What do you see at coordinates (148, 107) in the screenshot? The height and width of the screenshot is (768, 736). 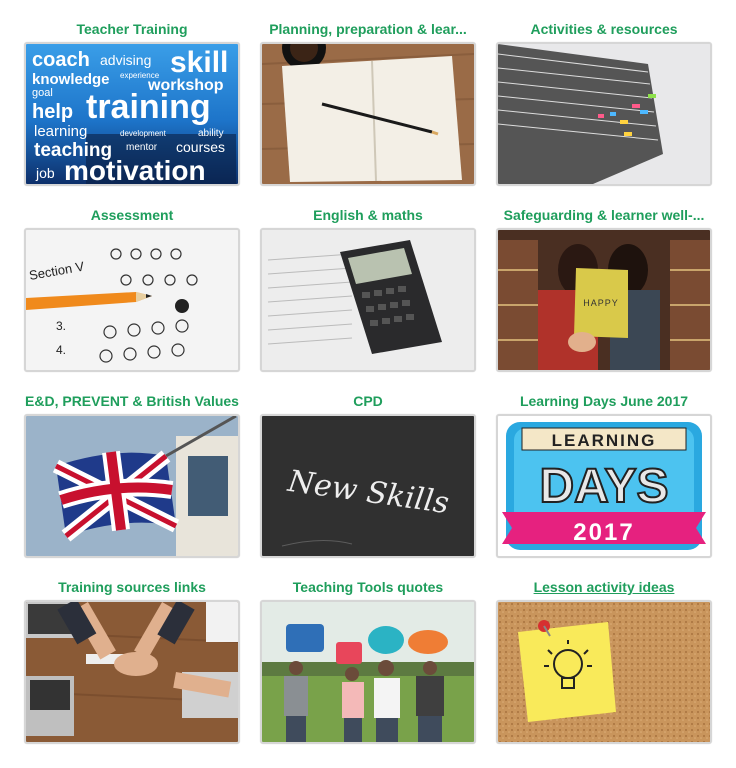 I see `cloud-word: training` at bounding box center [148, 107].